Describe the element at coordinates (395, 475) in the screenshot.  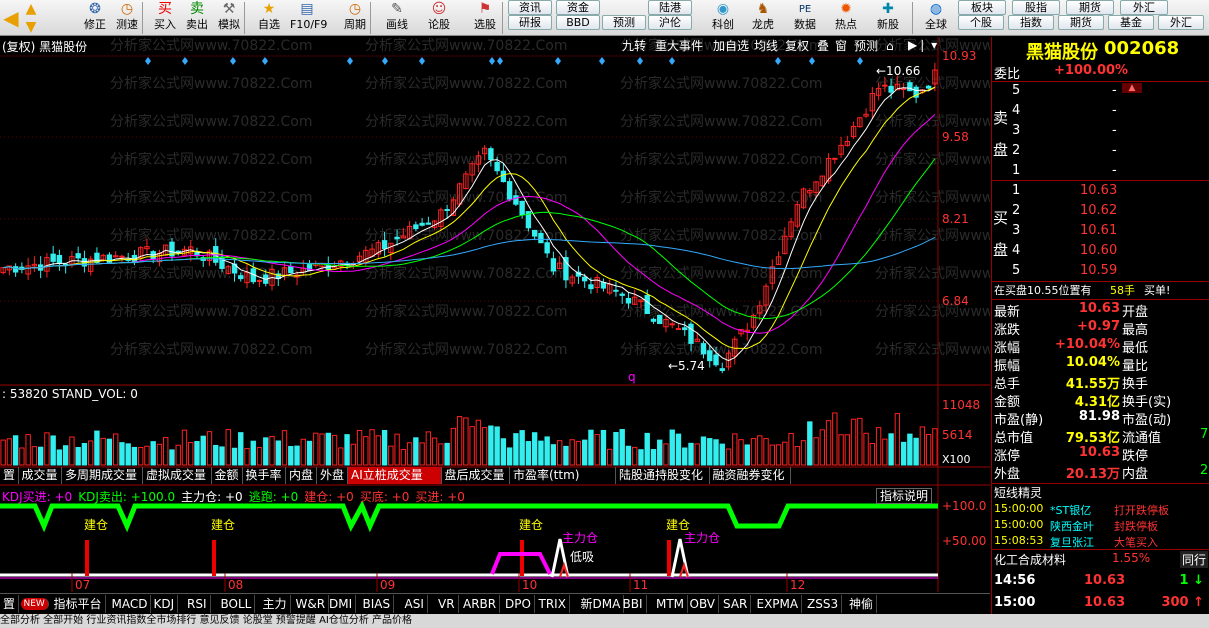
I see `volume-tab-8: AI立桩成交量` at that location.